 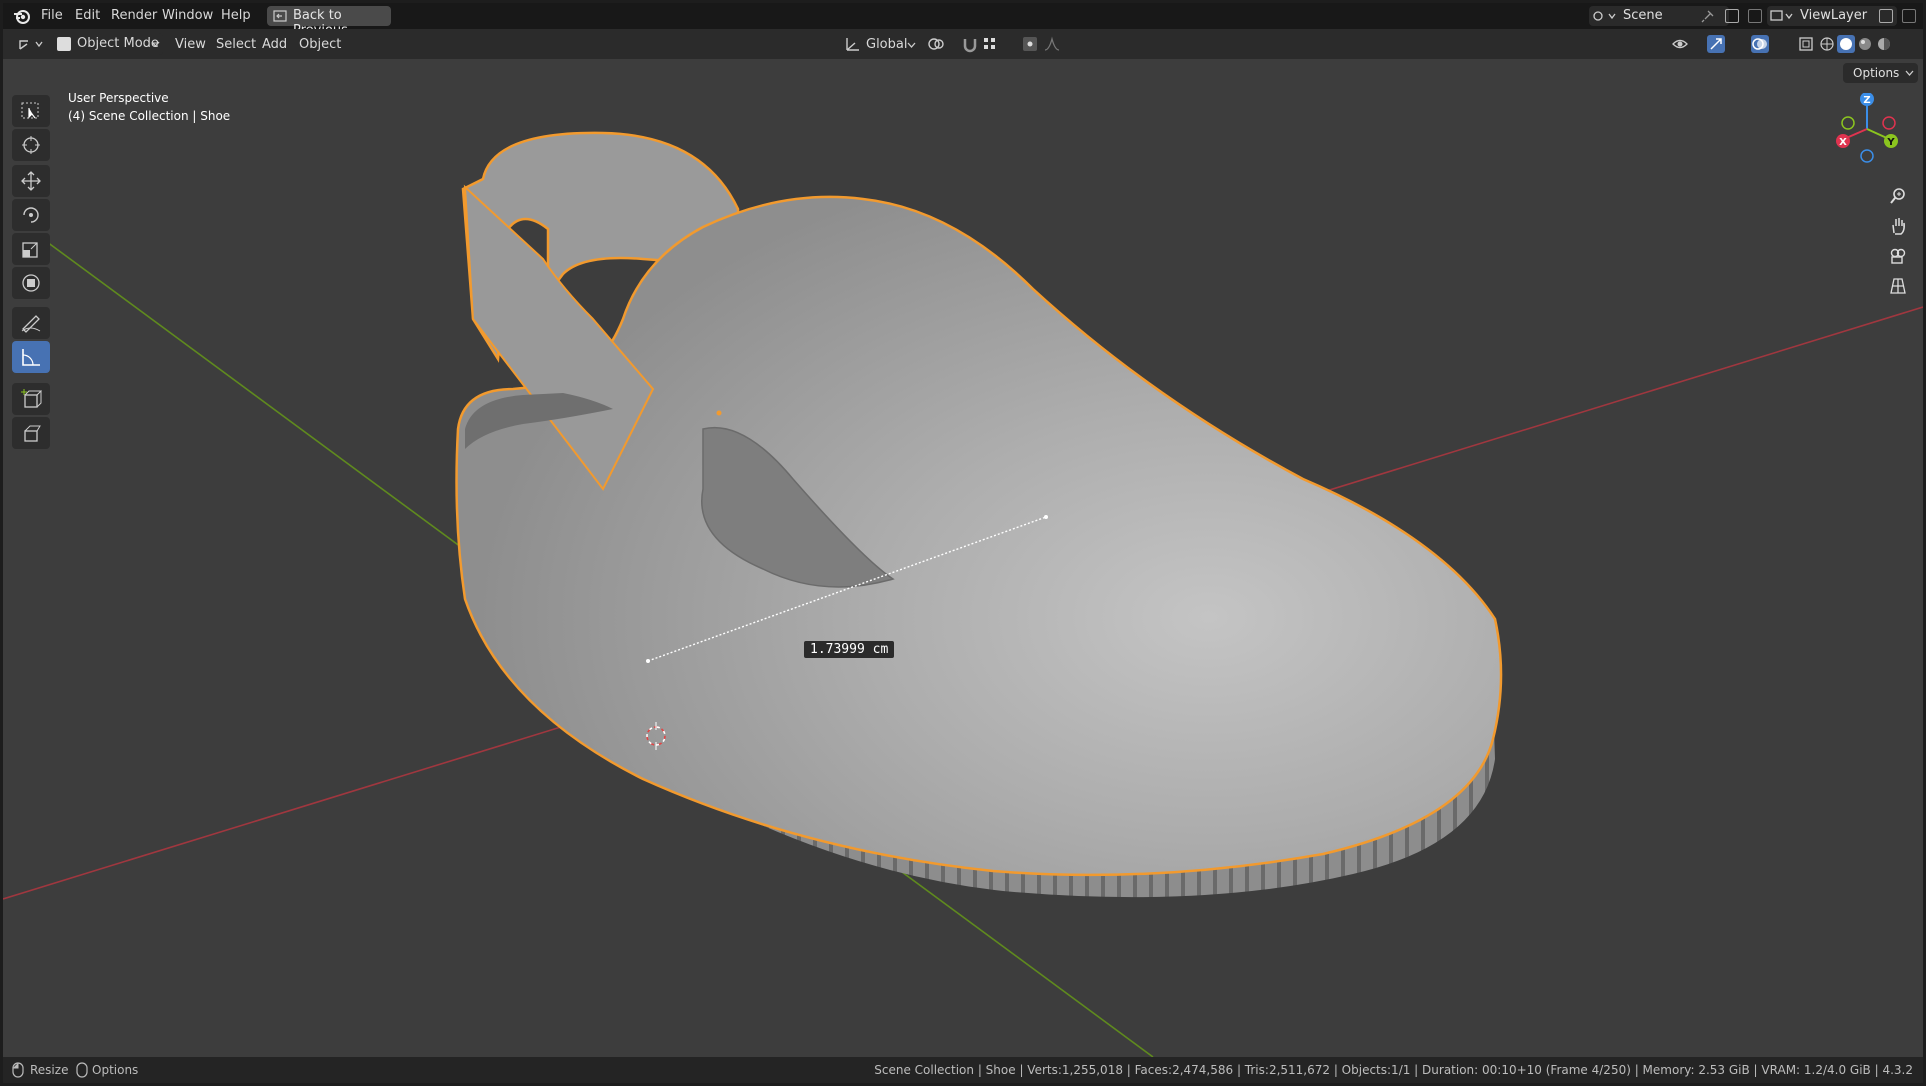 What do you see at coordinates (190, 44) in the screenshot?
I see `header-menu-view: View` at bounding box center [190, 44].